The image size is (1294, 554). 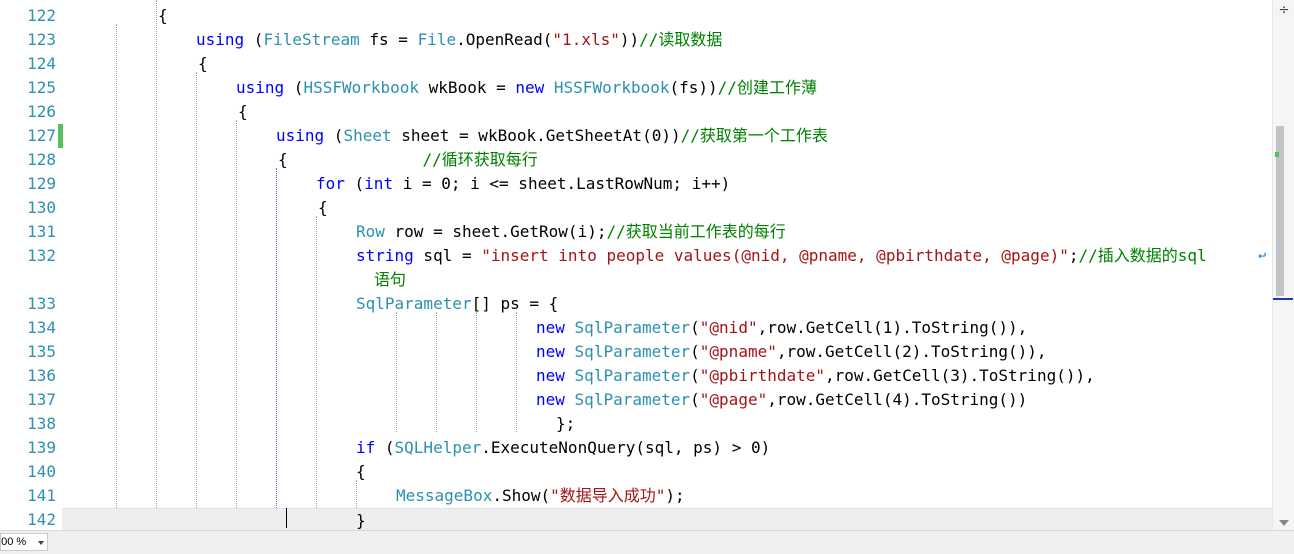 I want to click on zoom-level-text: 100 %, so click(x=14, y=542).